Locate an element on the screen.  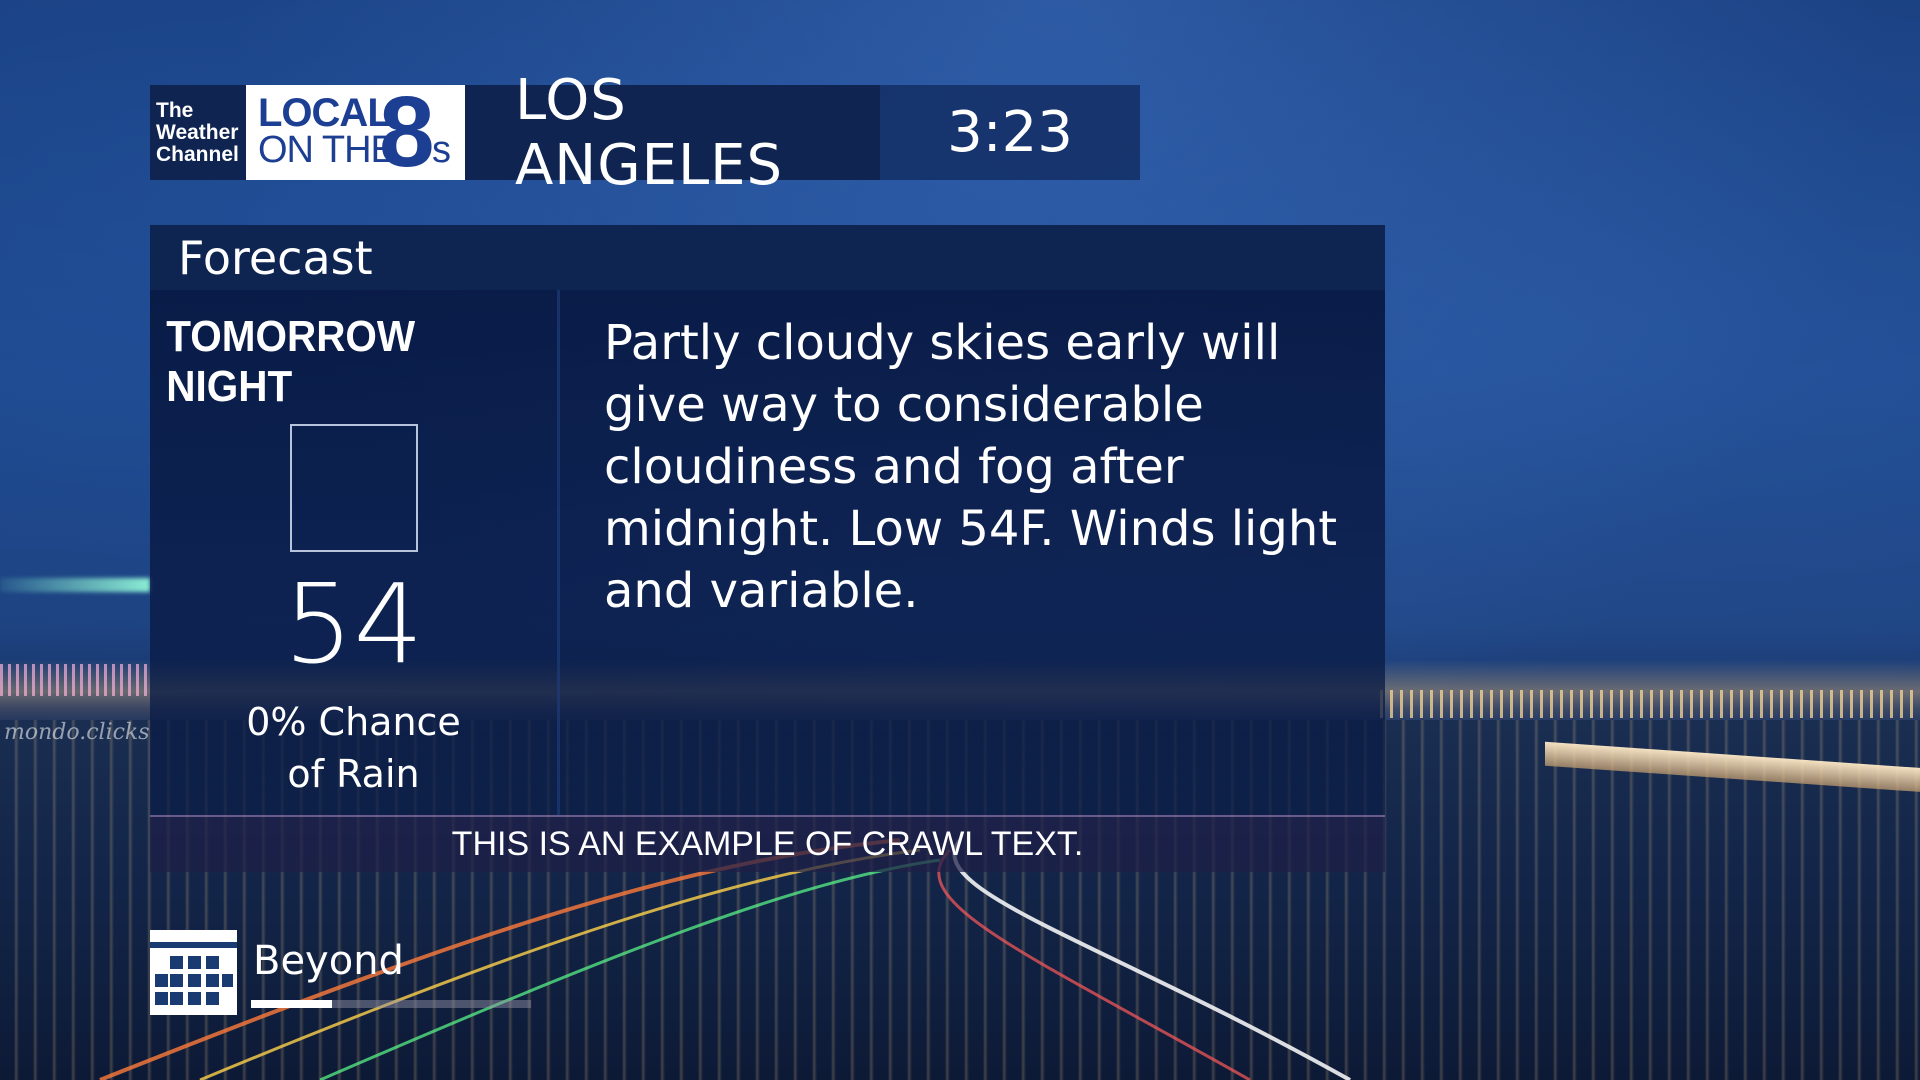
photo-watermark: mondo.clicks is located at coordinates (77, 732).